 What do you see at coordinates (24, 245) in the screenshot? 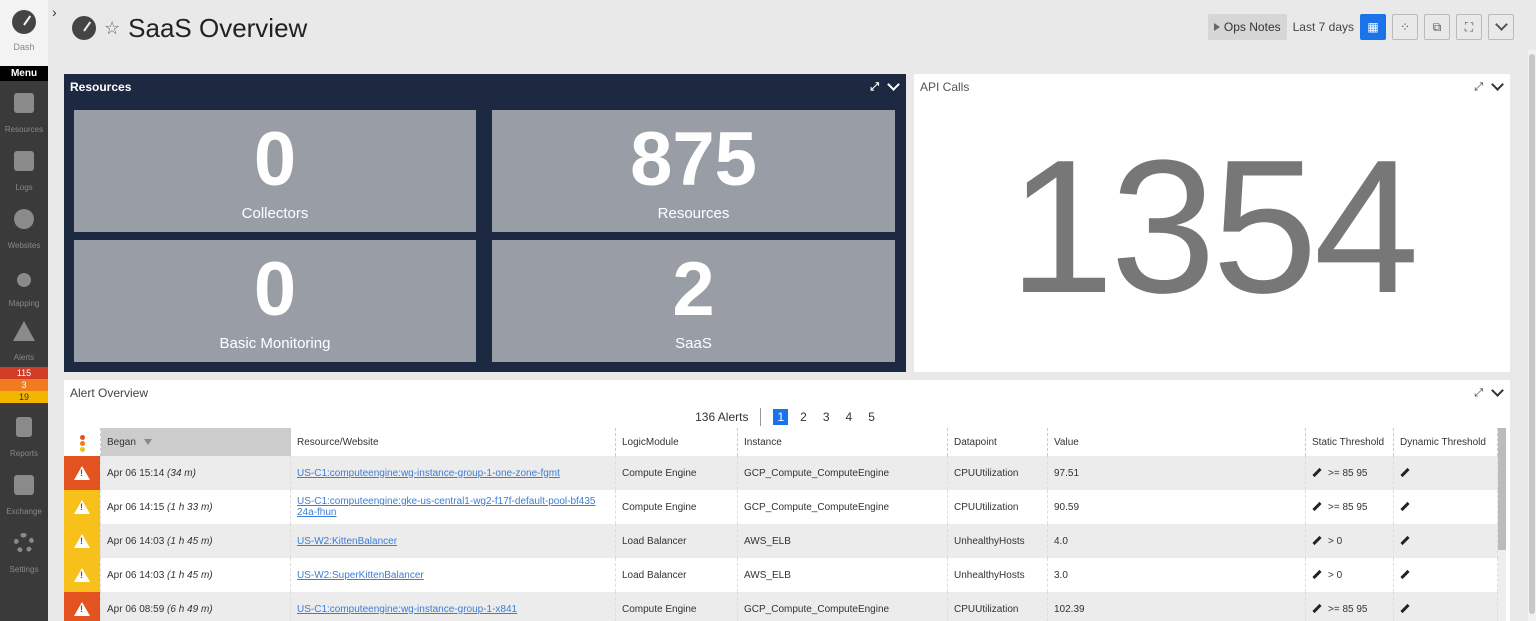
I see `nav-item-label: Websites` at bounding box center [24, 245].